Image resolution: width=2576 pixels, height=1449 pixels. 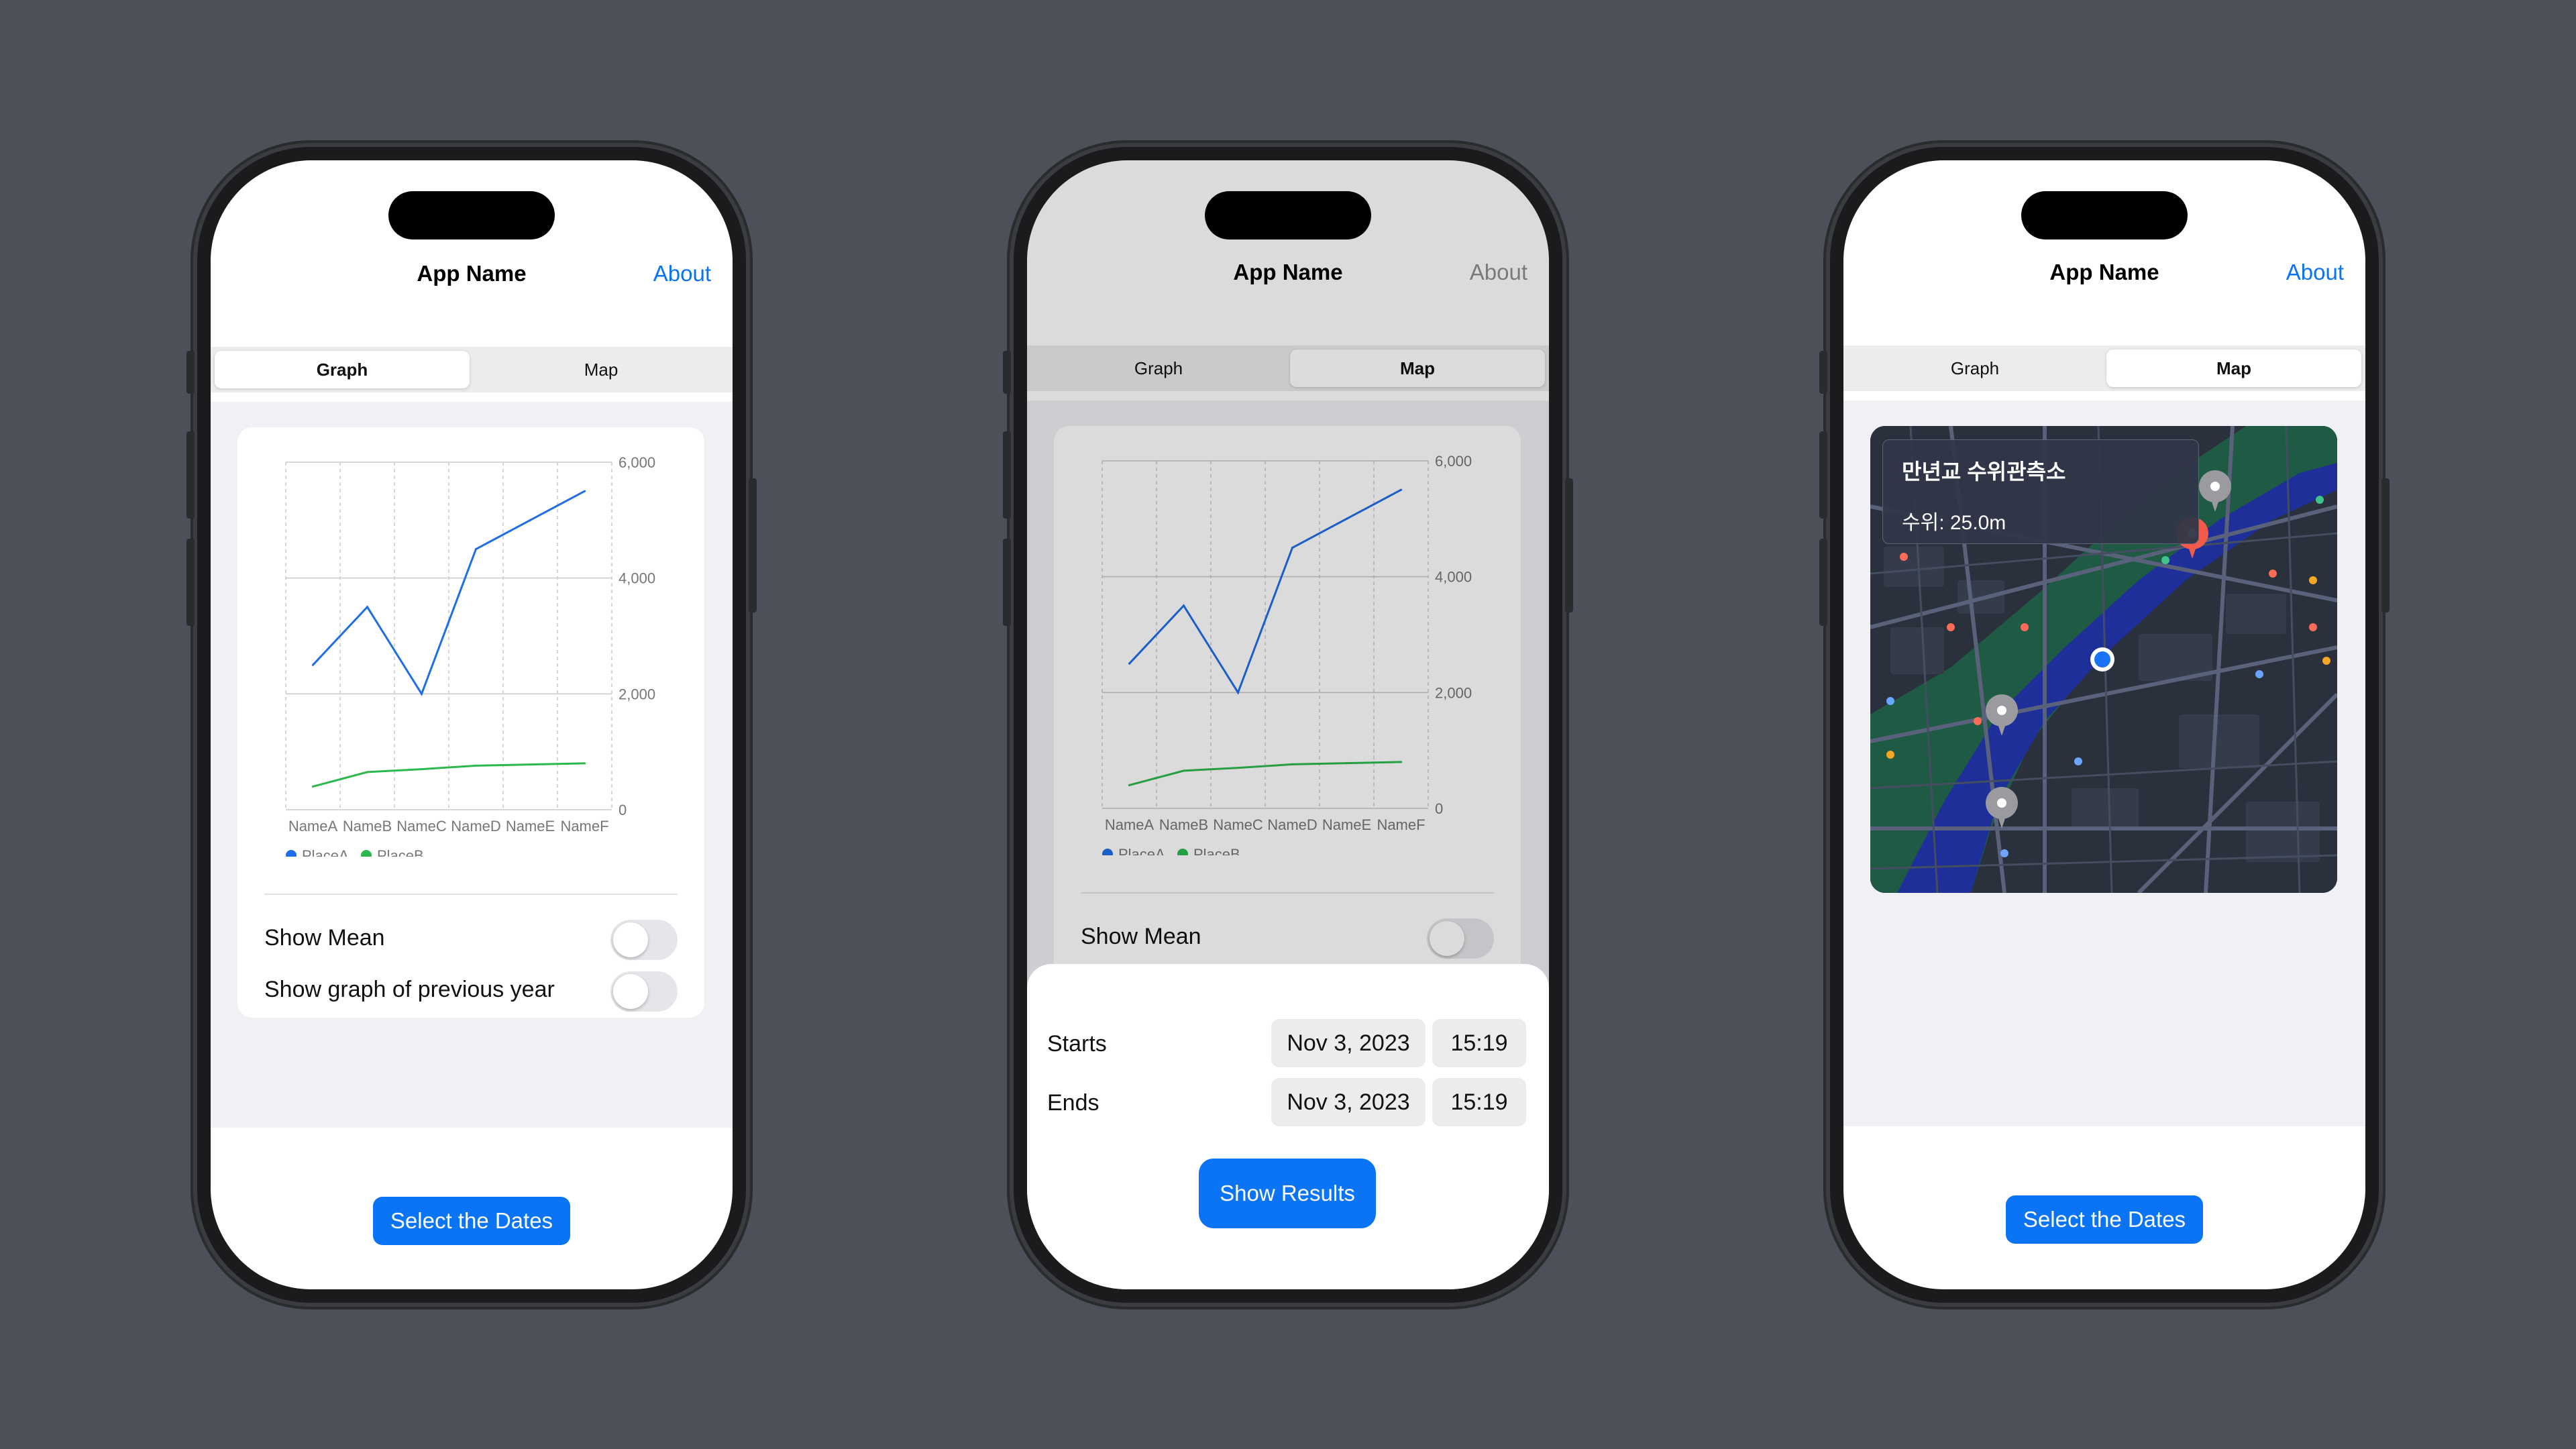 What do you see at coordinates (2040, 491) in the screenshot?
I see `station-callout: 만년교 수위관측소 수위: 25.0m` at bounding box center [2040, 491].